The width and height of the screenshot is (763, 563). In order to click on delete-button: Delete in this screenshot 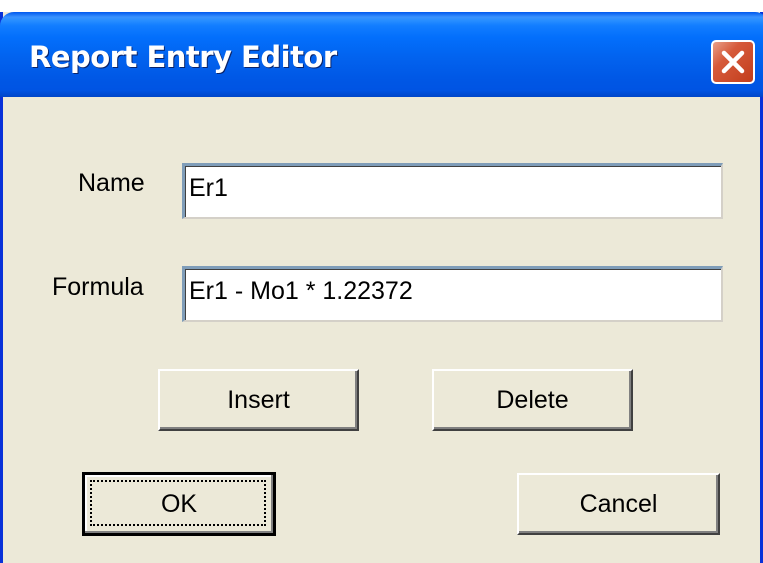, I will do `click(532, 400)`.